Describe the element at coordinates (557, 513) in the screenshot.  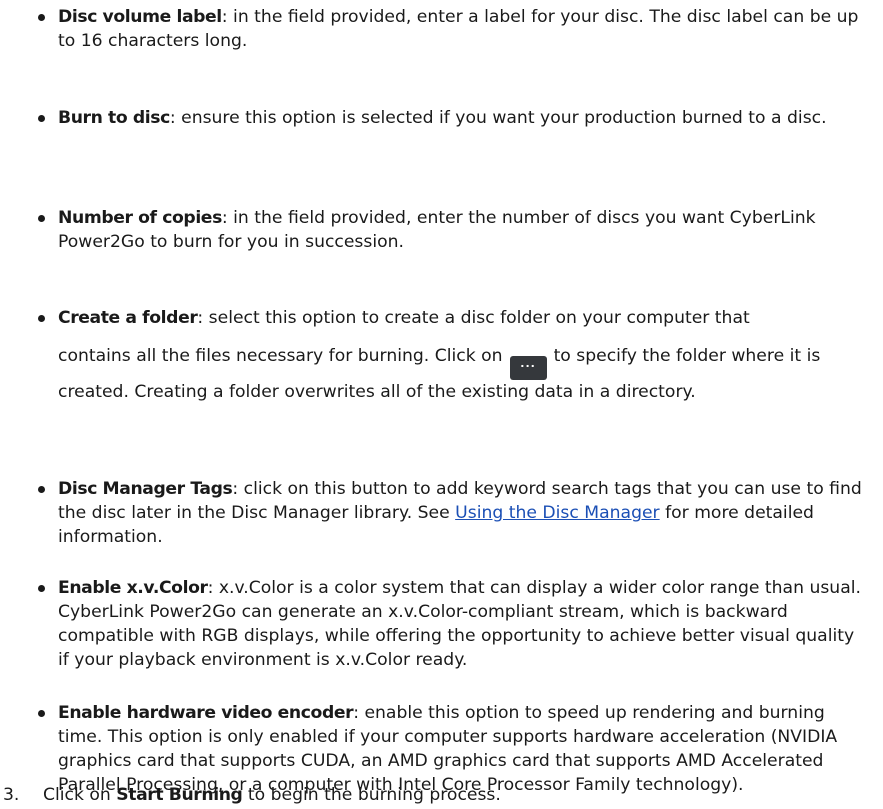
I see `using-disc-manager-link: Using the Disc Manager` at that location.